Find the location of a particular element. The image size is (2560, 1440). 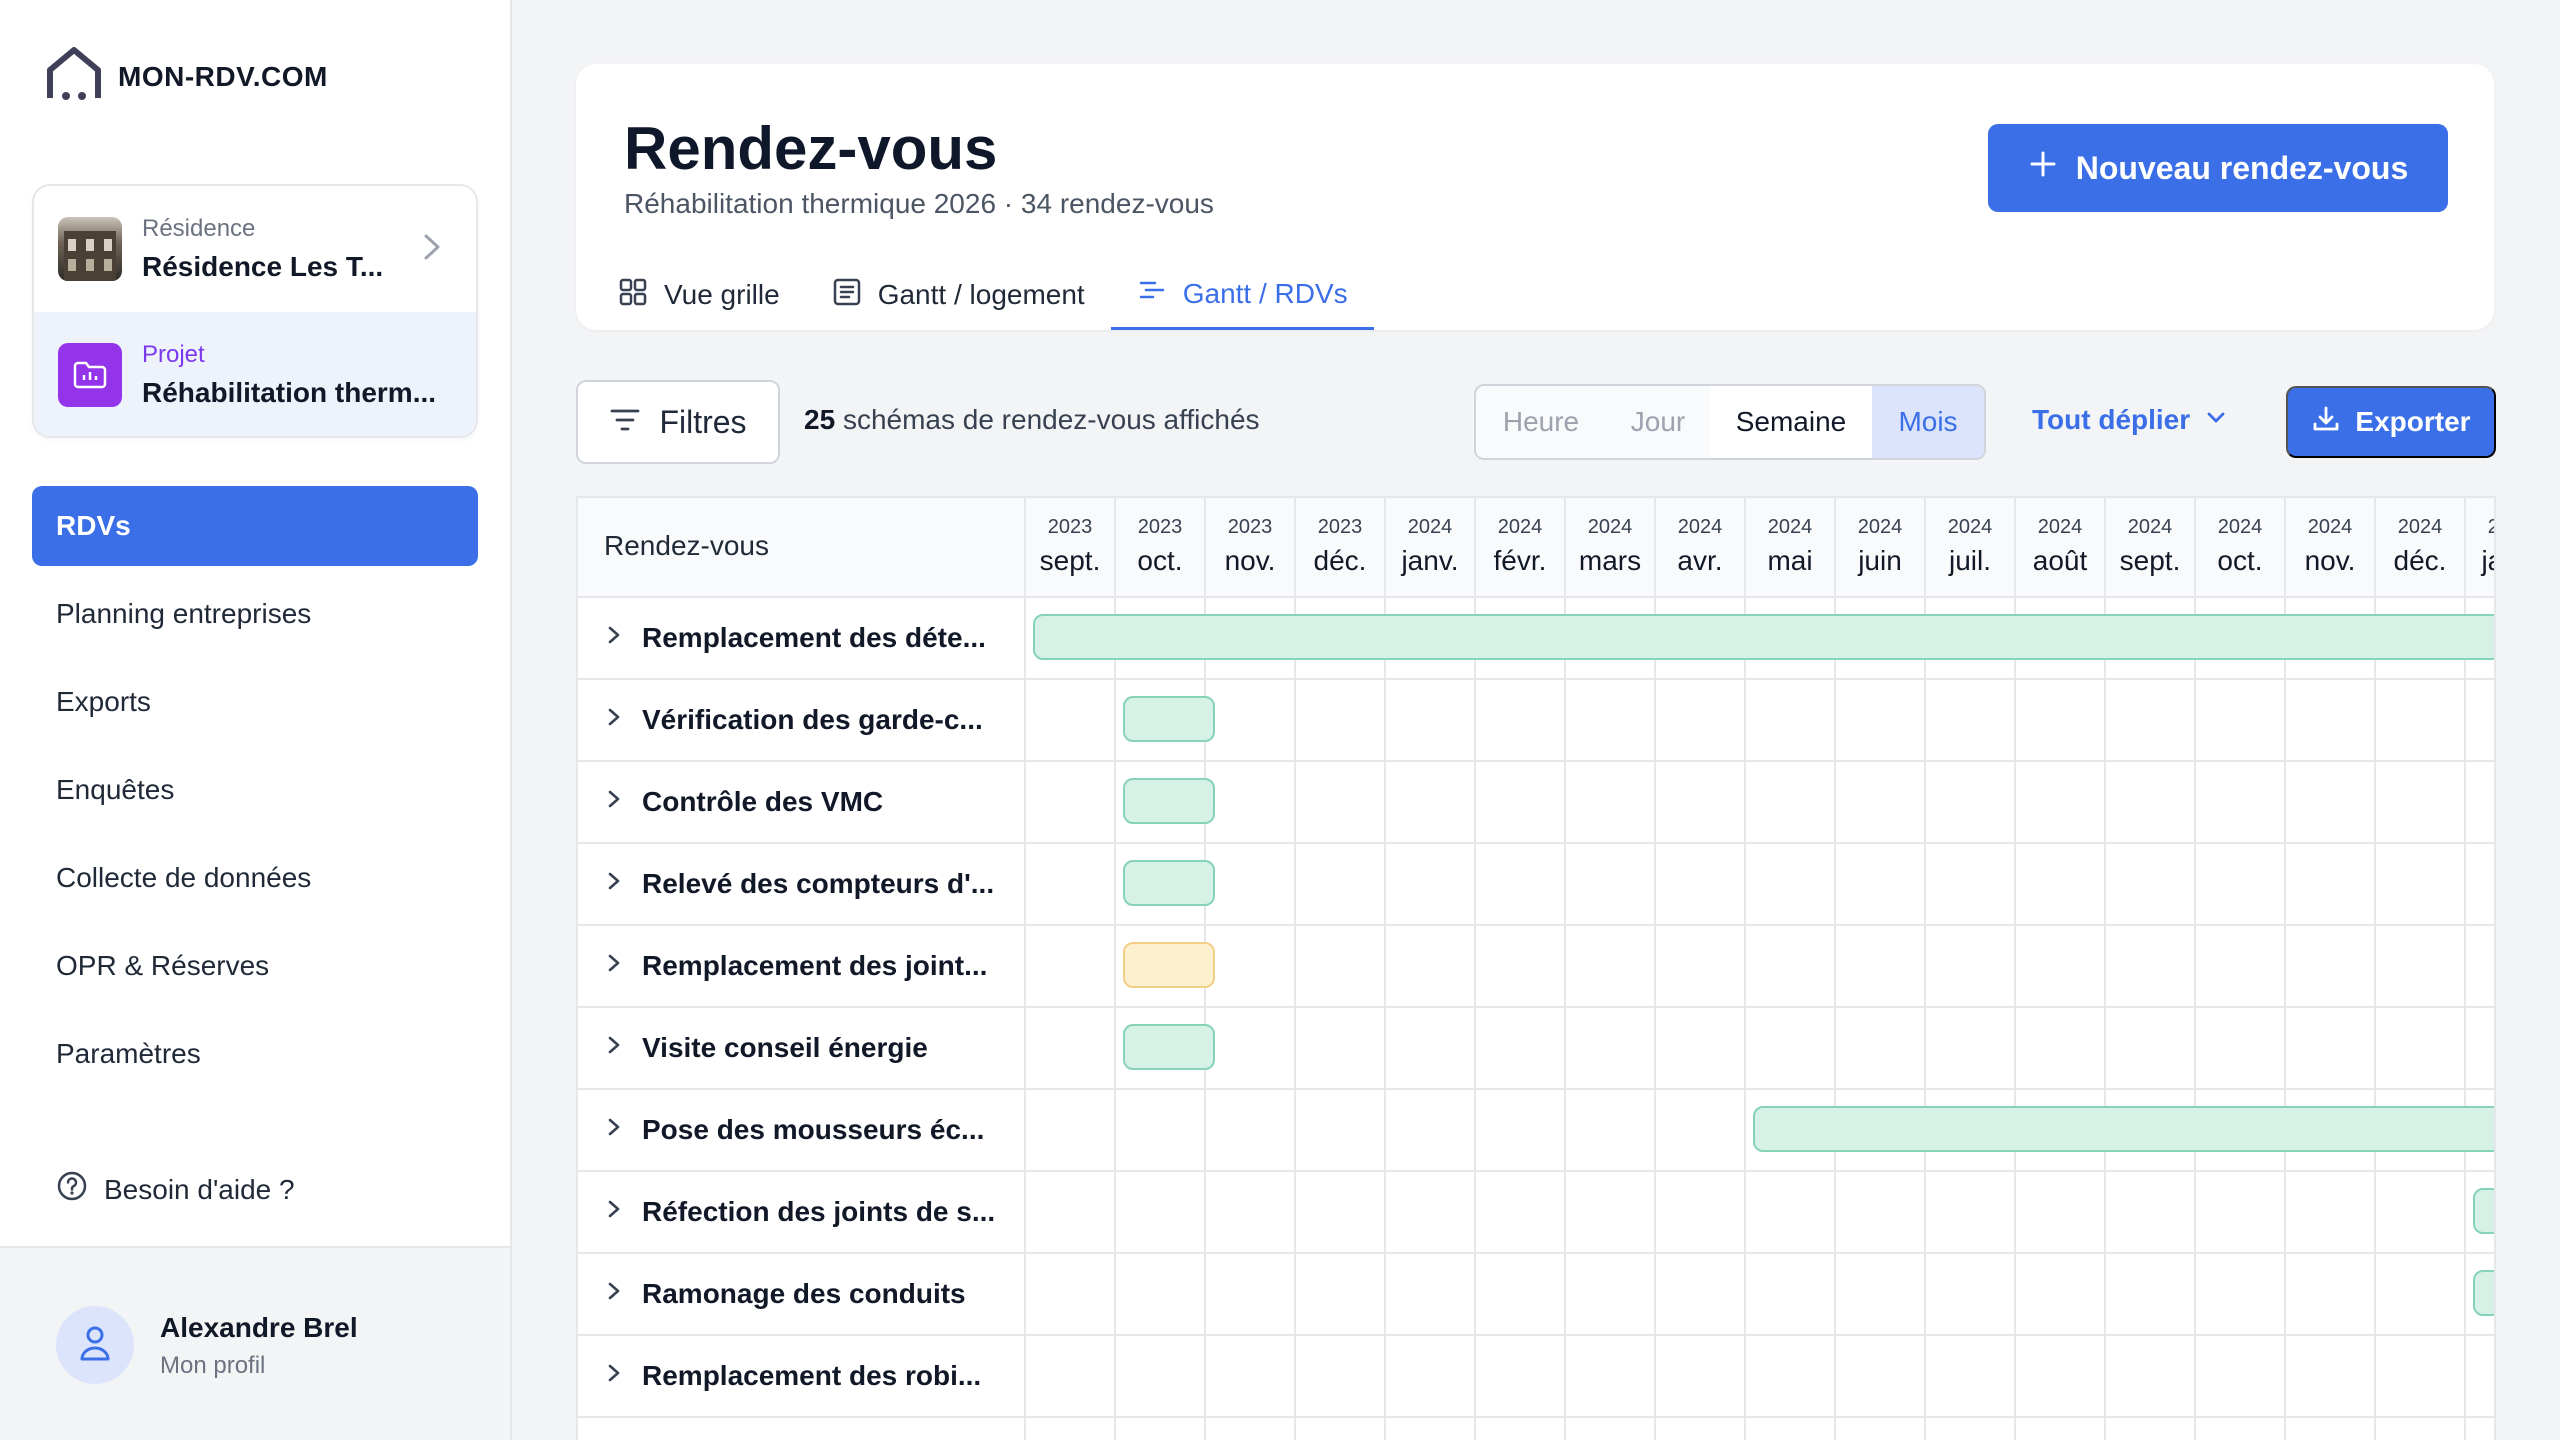

help-link: Besoin d'aide ? is located at coordinates (175, 1189).